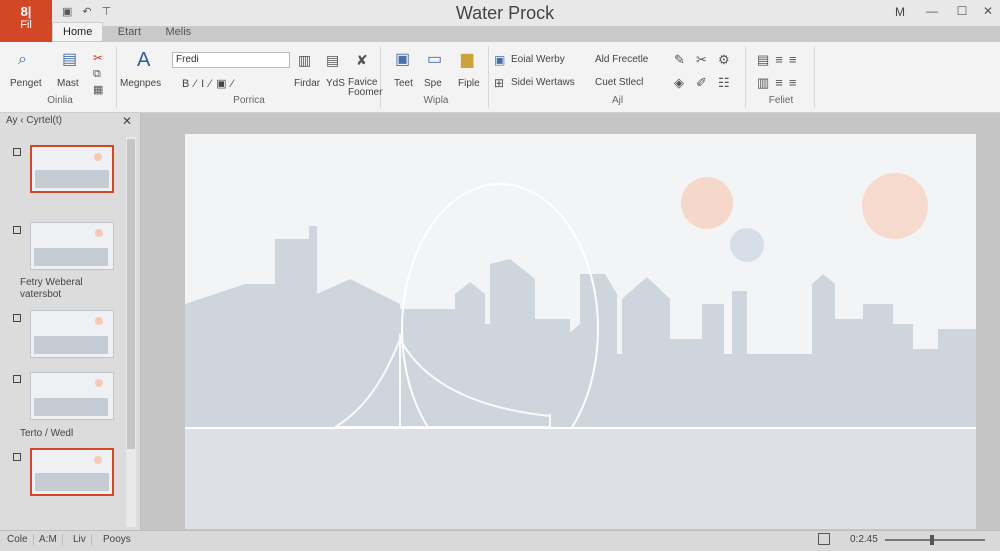 This screenshot has width=1000, height=551. What do you see at coordinates (701, 83) in the screenshot?
I see `outline-icon: ✐` at bounding box center [701, 83].